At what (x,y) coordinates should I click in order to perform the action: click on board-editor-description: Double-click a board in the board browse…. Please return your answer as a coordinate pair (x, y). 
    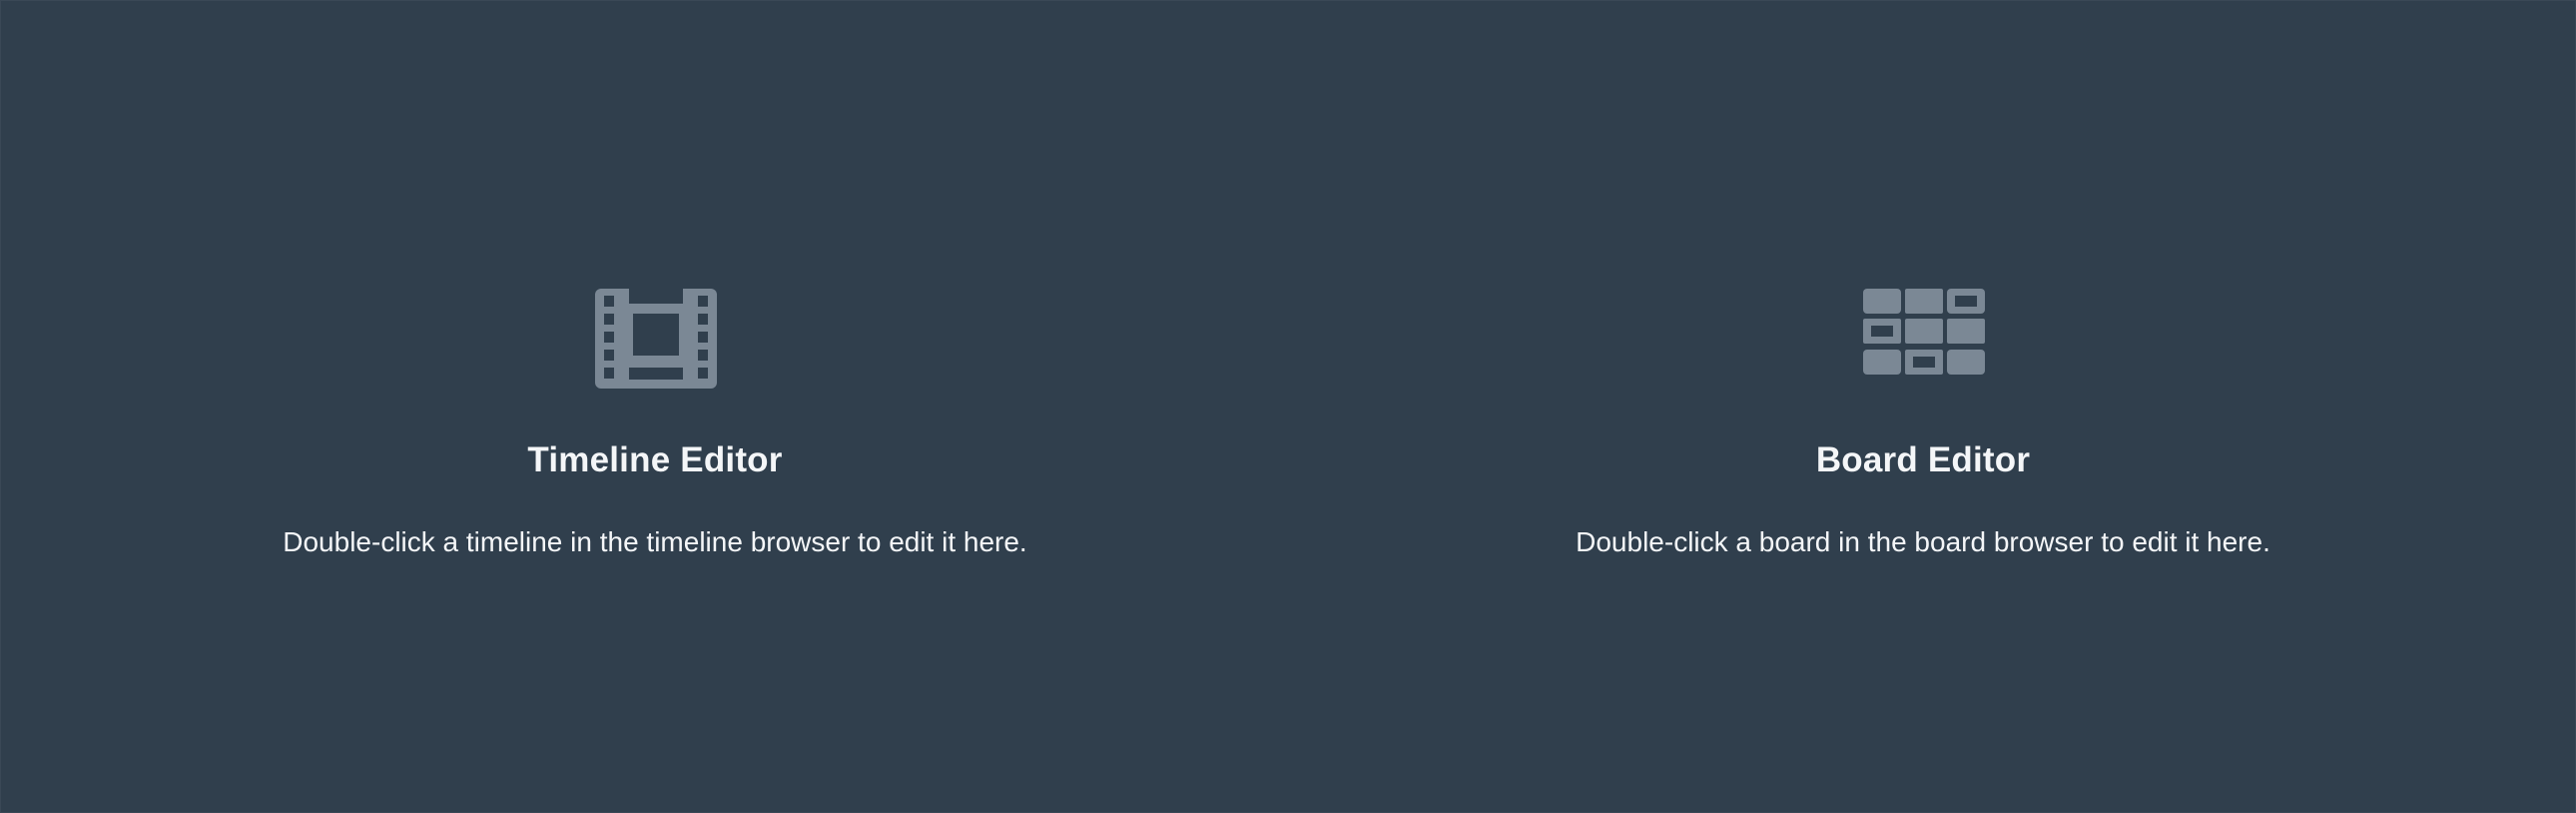
    Looking at the image, I should click on (1923, 541).